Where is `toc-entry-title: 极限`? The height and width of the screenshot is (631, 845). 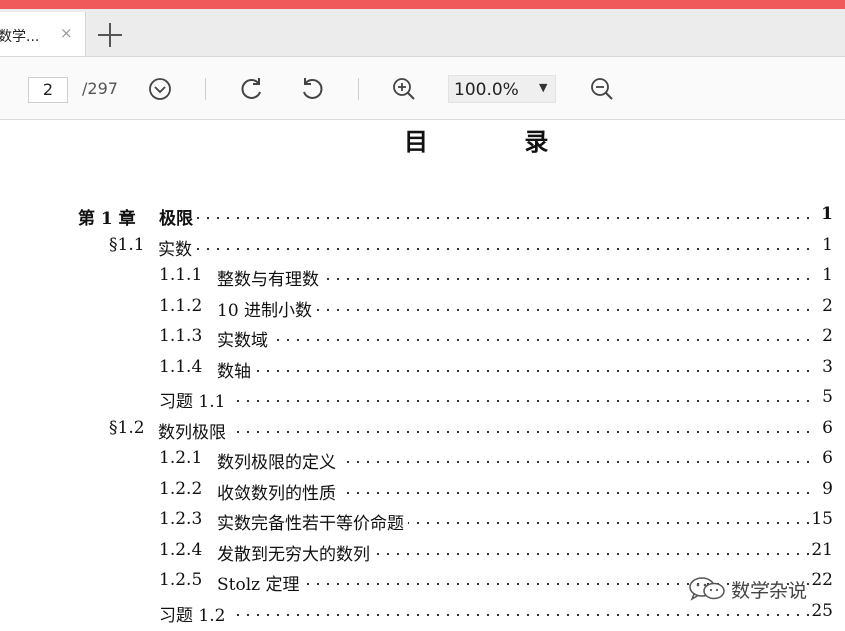
toc-entry-title: 极限 is located at coordinates (178, 216).